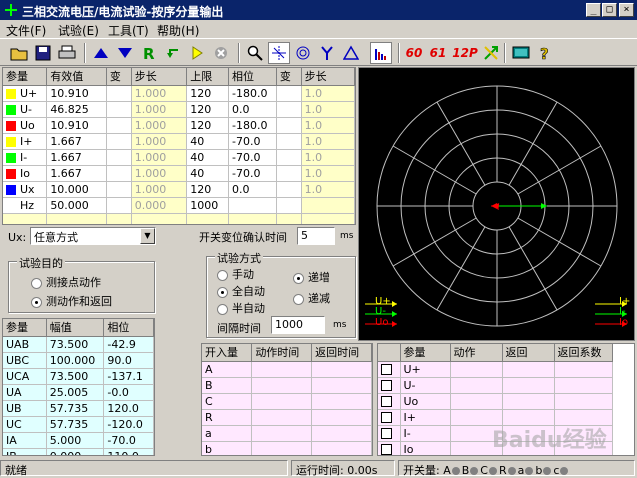 This screenshot has height=478, width=637. What do you see at coordinates (197, 53) in the screenshot?
I see `start-button` at bounding box center [197, 53].